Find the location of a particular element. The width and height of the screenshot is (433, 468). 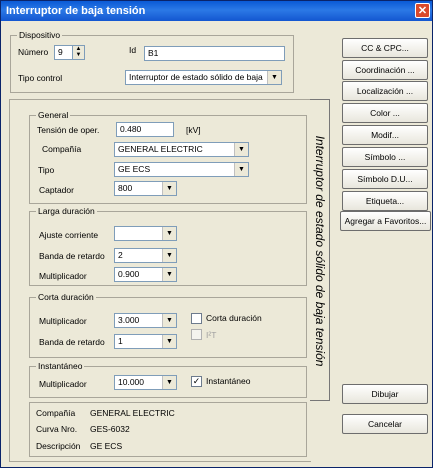

info-compania-value: GENERAL ELECTRIC is located at coordinates (132, 413).